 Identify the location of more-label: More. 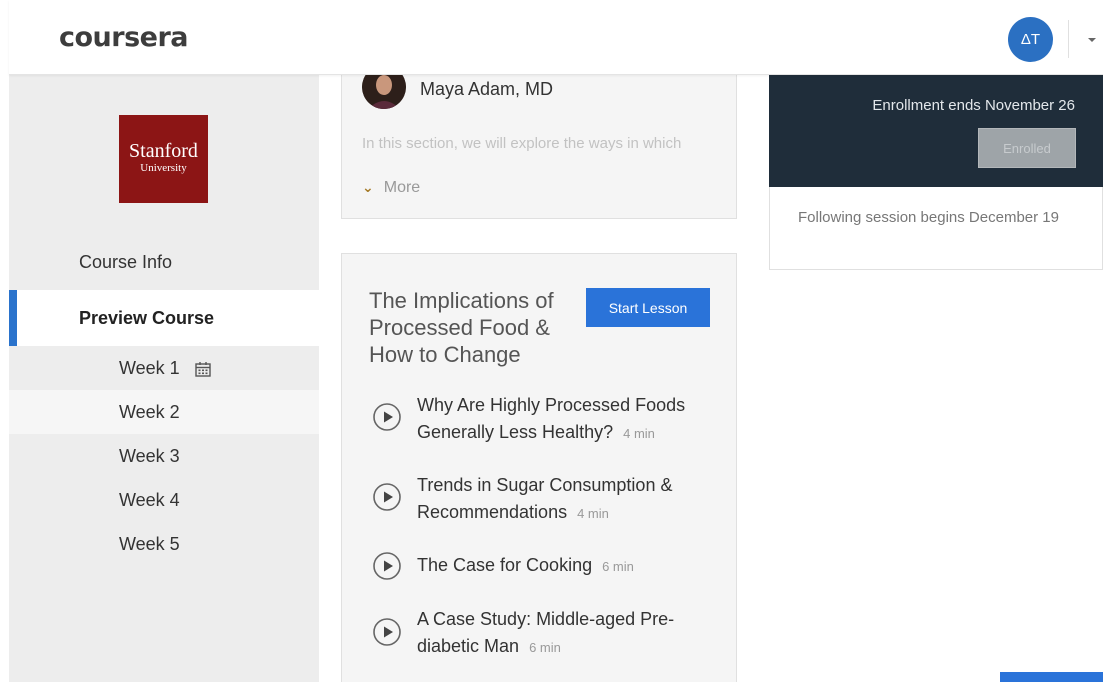
(402, 187).